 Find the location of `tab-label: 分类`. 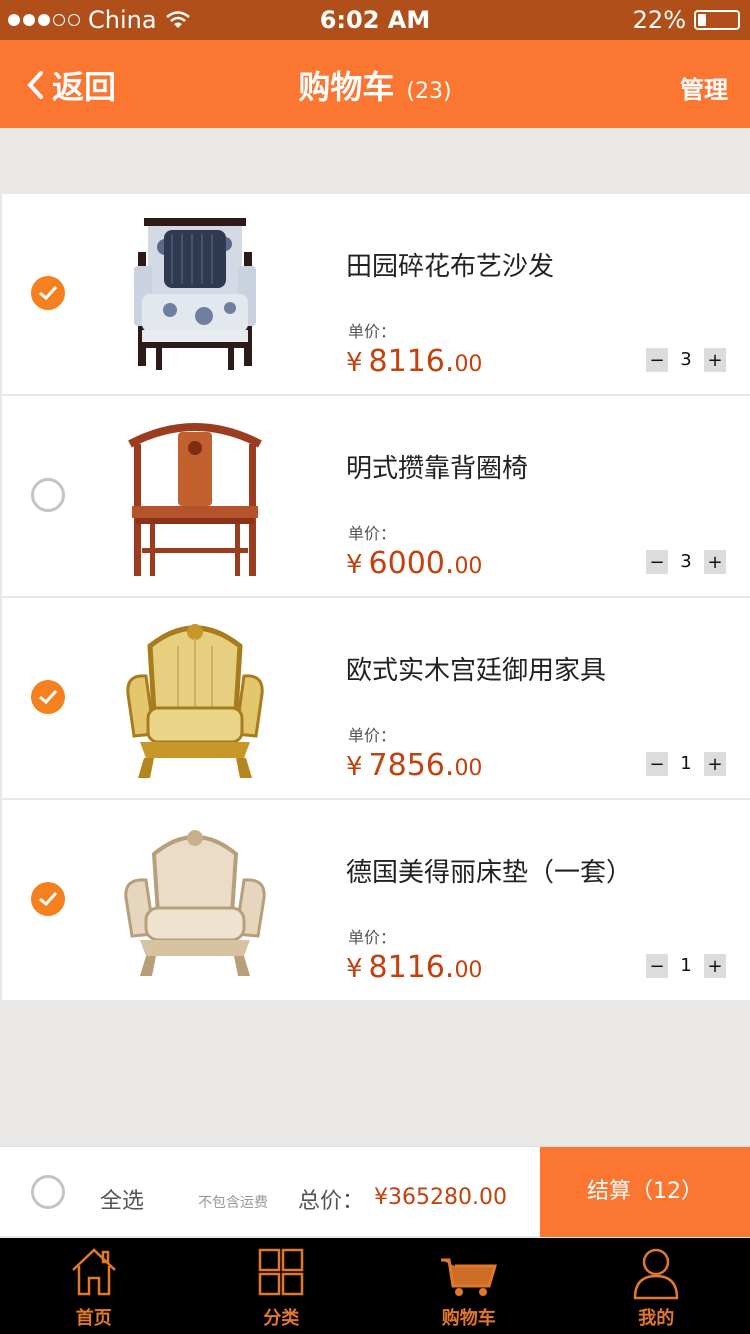

tab-label: 分类 is located at coordinates (281, 1318).